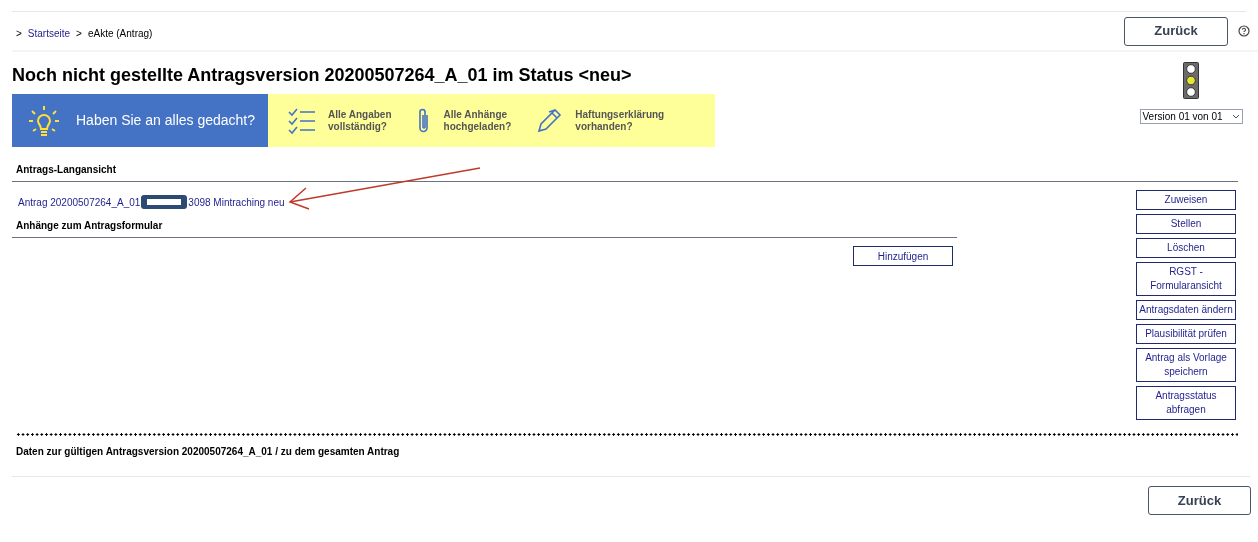 The height and width of the screenshot is (542, 1258). What do you see at coordinates (322, 75) in the screenshot?
I see `page-title: Noch nicht gestellte Antragsversion 20200507264_A_01 im Status <neu>` at bounding box center [322, 75].